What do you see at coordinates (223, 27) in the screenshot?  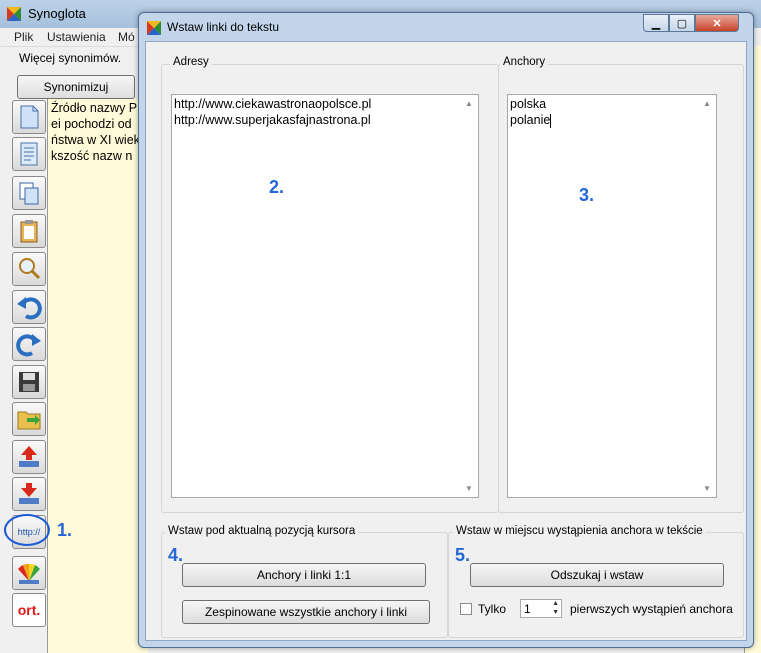 I see `dialog-title: Wstaw linki do tekstu` at bounding box center [223, 27].